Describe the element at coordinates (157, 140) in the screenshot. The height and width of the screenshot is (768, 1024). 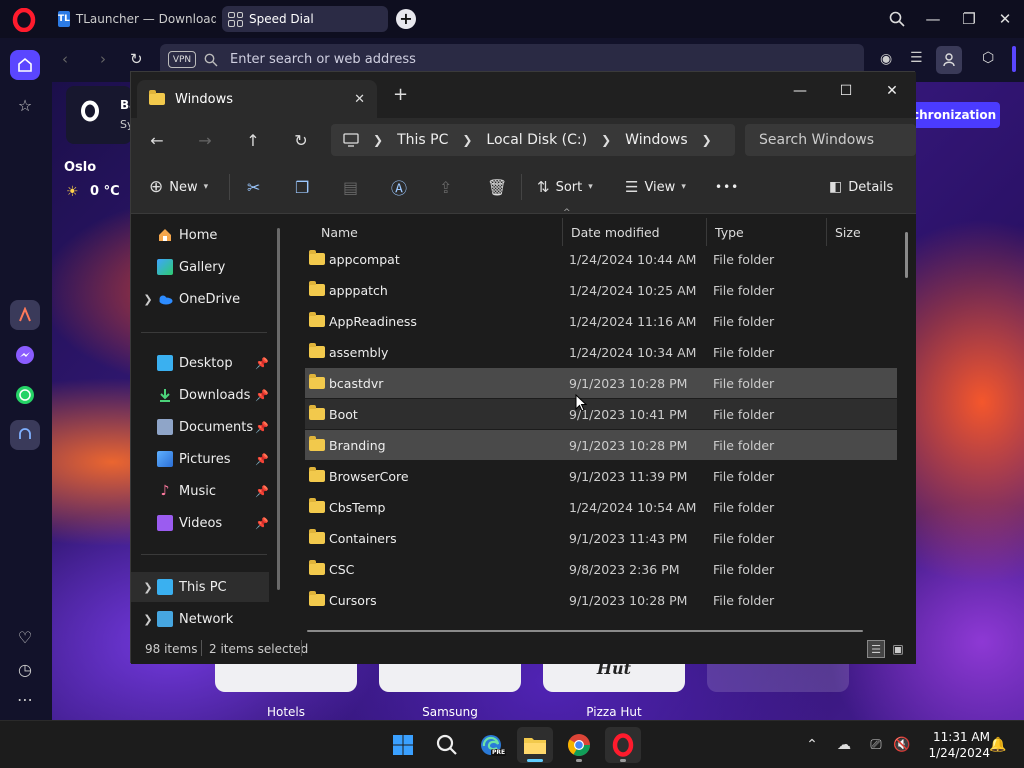
I see `explorer-back-arrow-icon: ←` at that location.